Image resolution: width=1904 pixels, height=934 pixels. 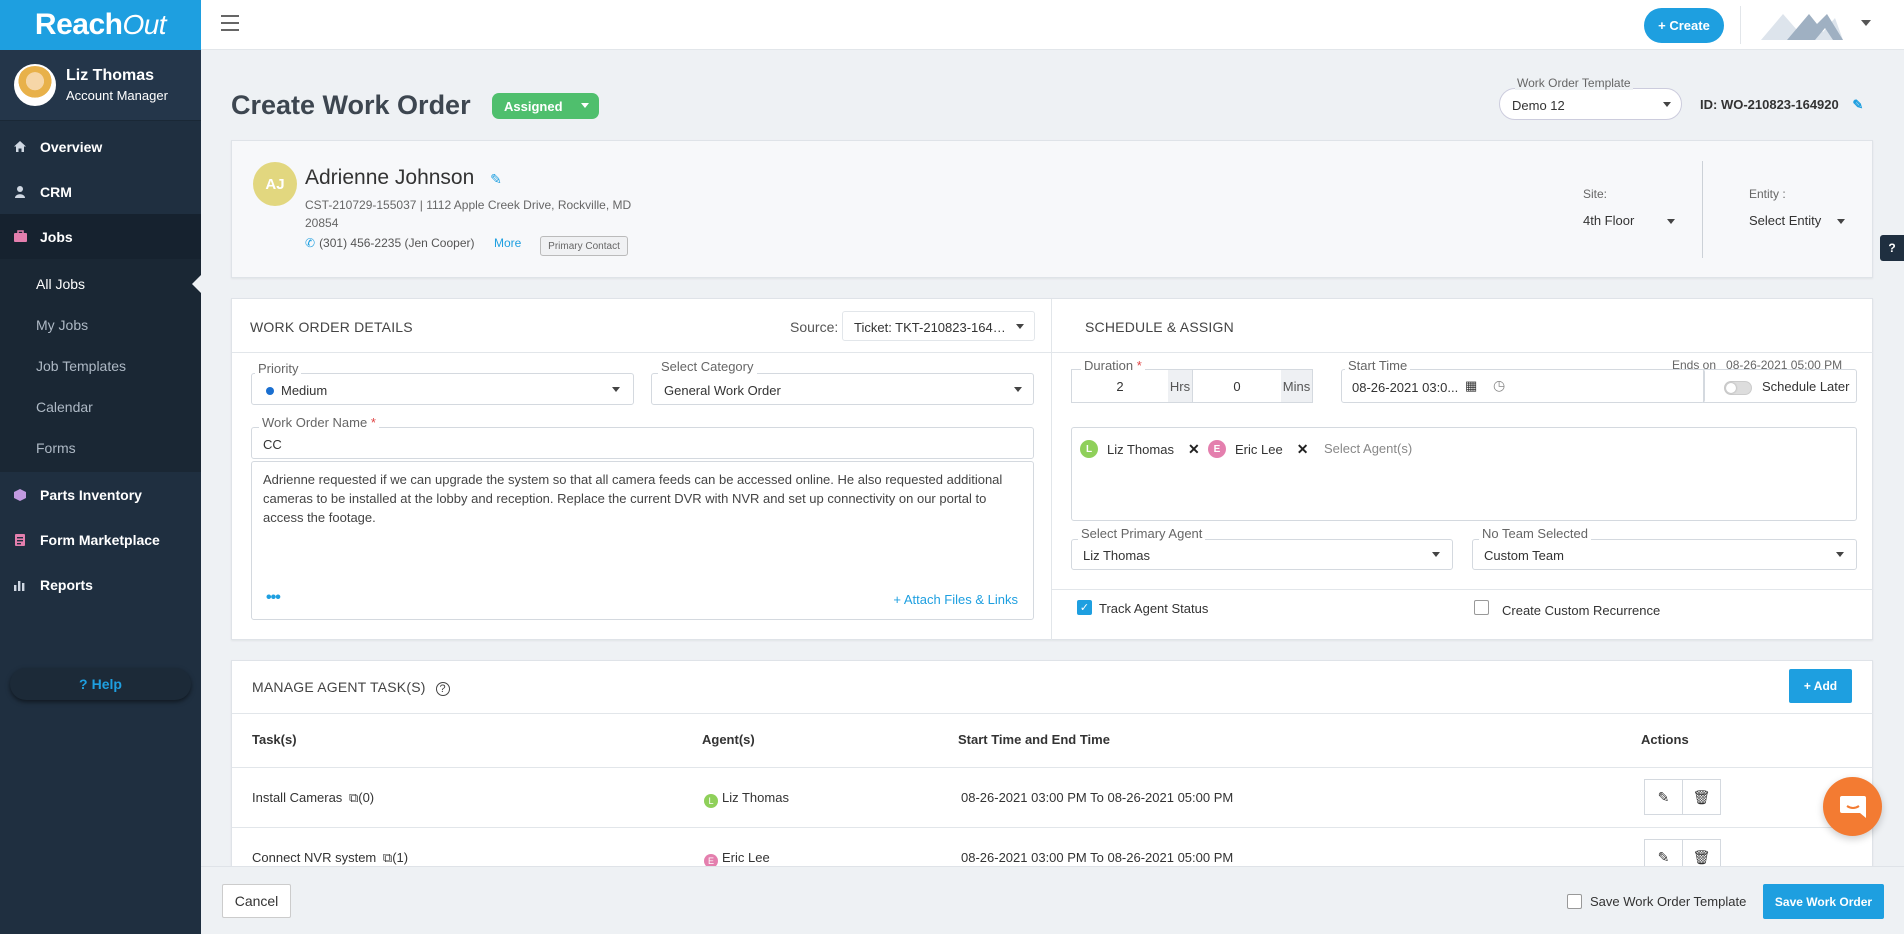 What do you see at coordinates (100, 447) in the screenshot?
I see `sidebar-subitem-forms: Forms` at bounding box center [100, 447].